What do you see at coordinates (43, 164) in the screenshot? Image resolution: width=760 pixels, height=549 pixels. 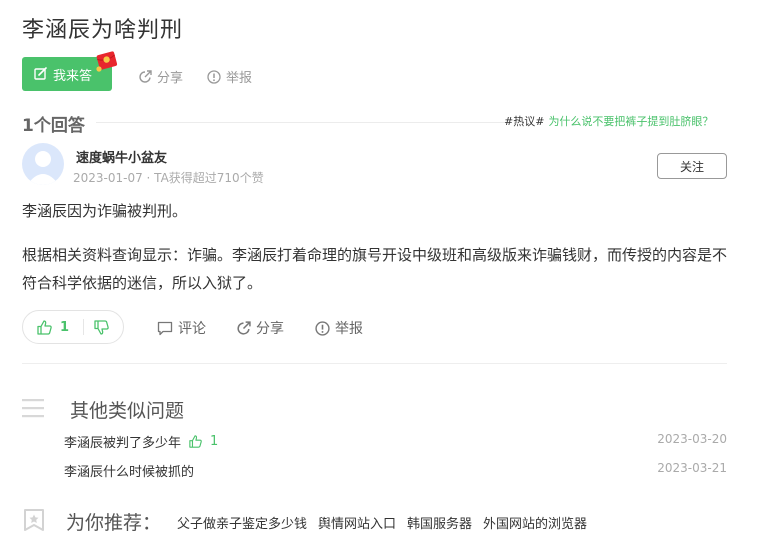 I see `avatar` at bounding box center [43, 164].